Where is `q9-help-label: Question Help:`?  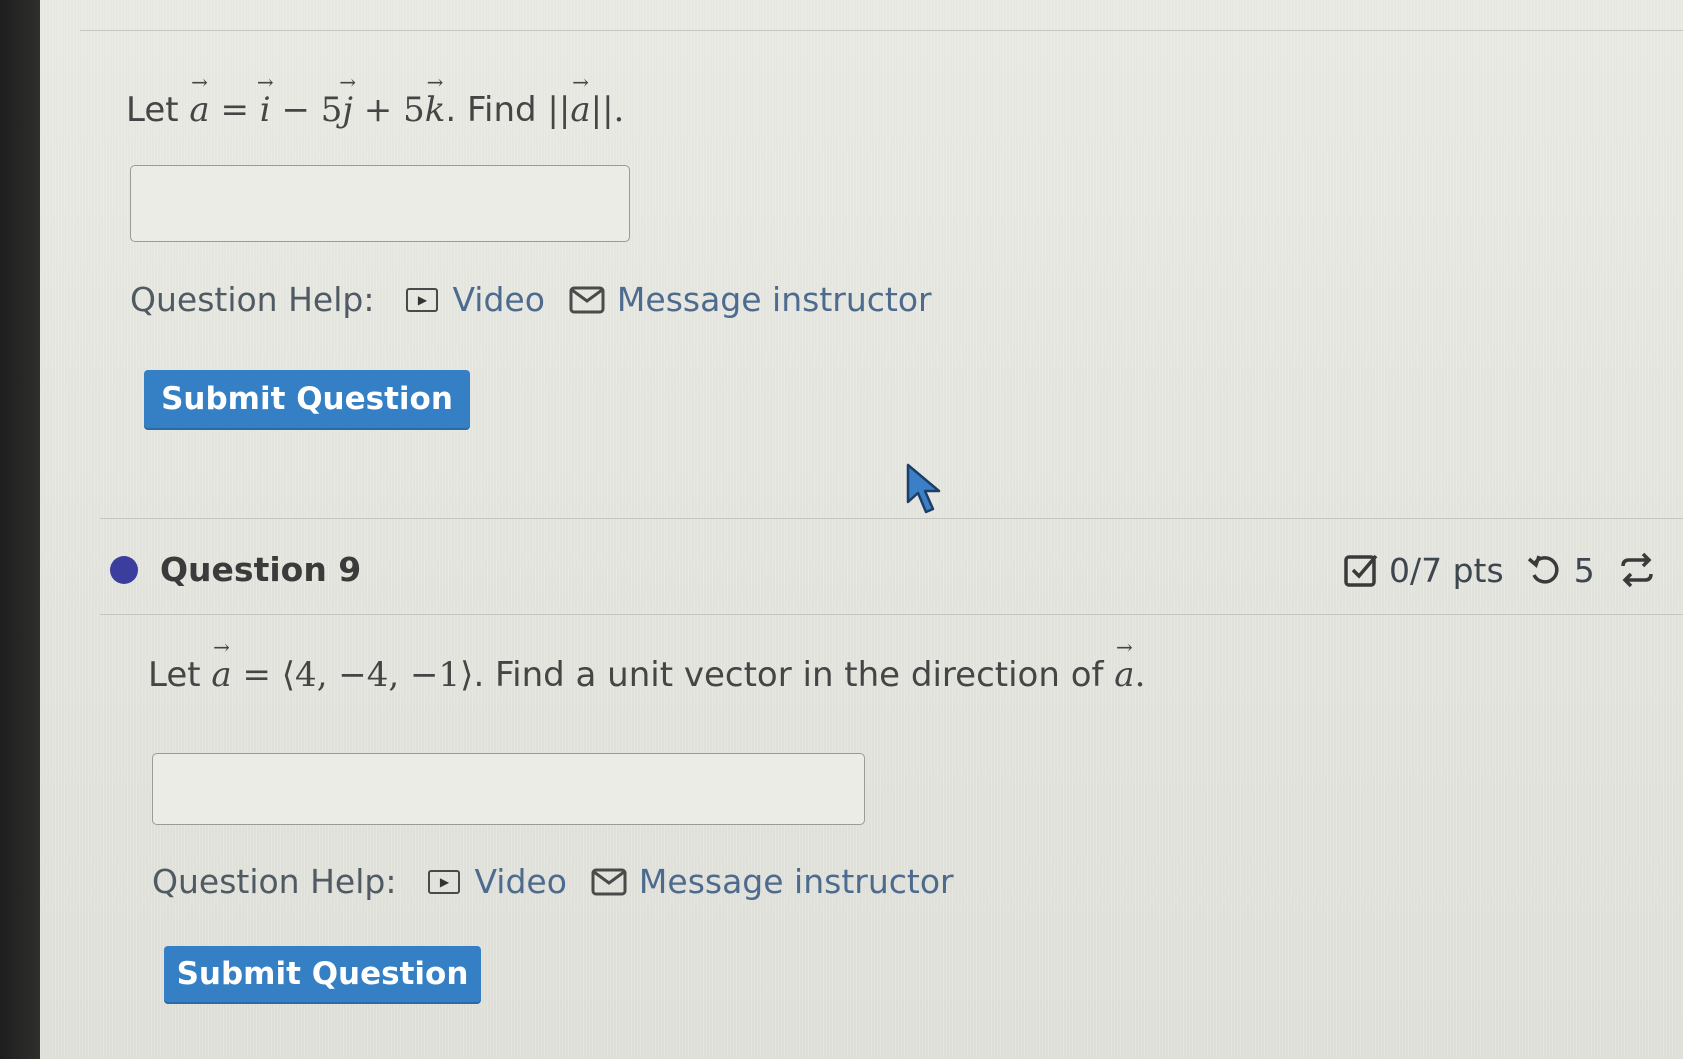
q9-help-label: Question Help: is located at coordinates (274, 881).